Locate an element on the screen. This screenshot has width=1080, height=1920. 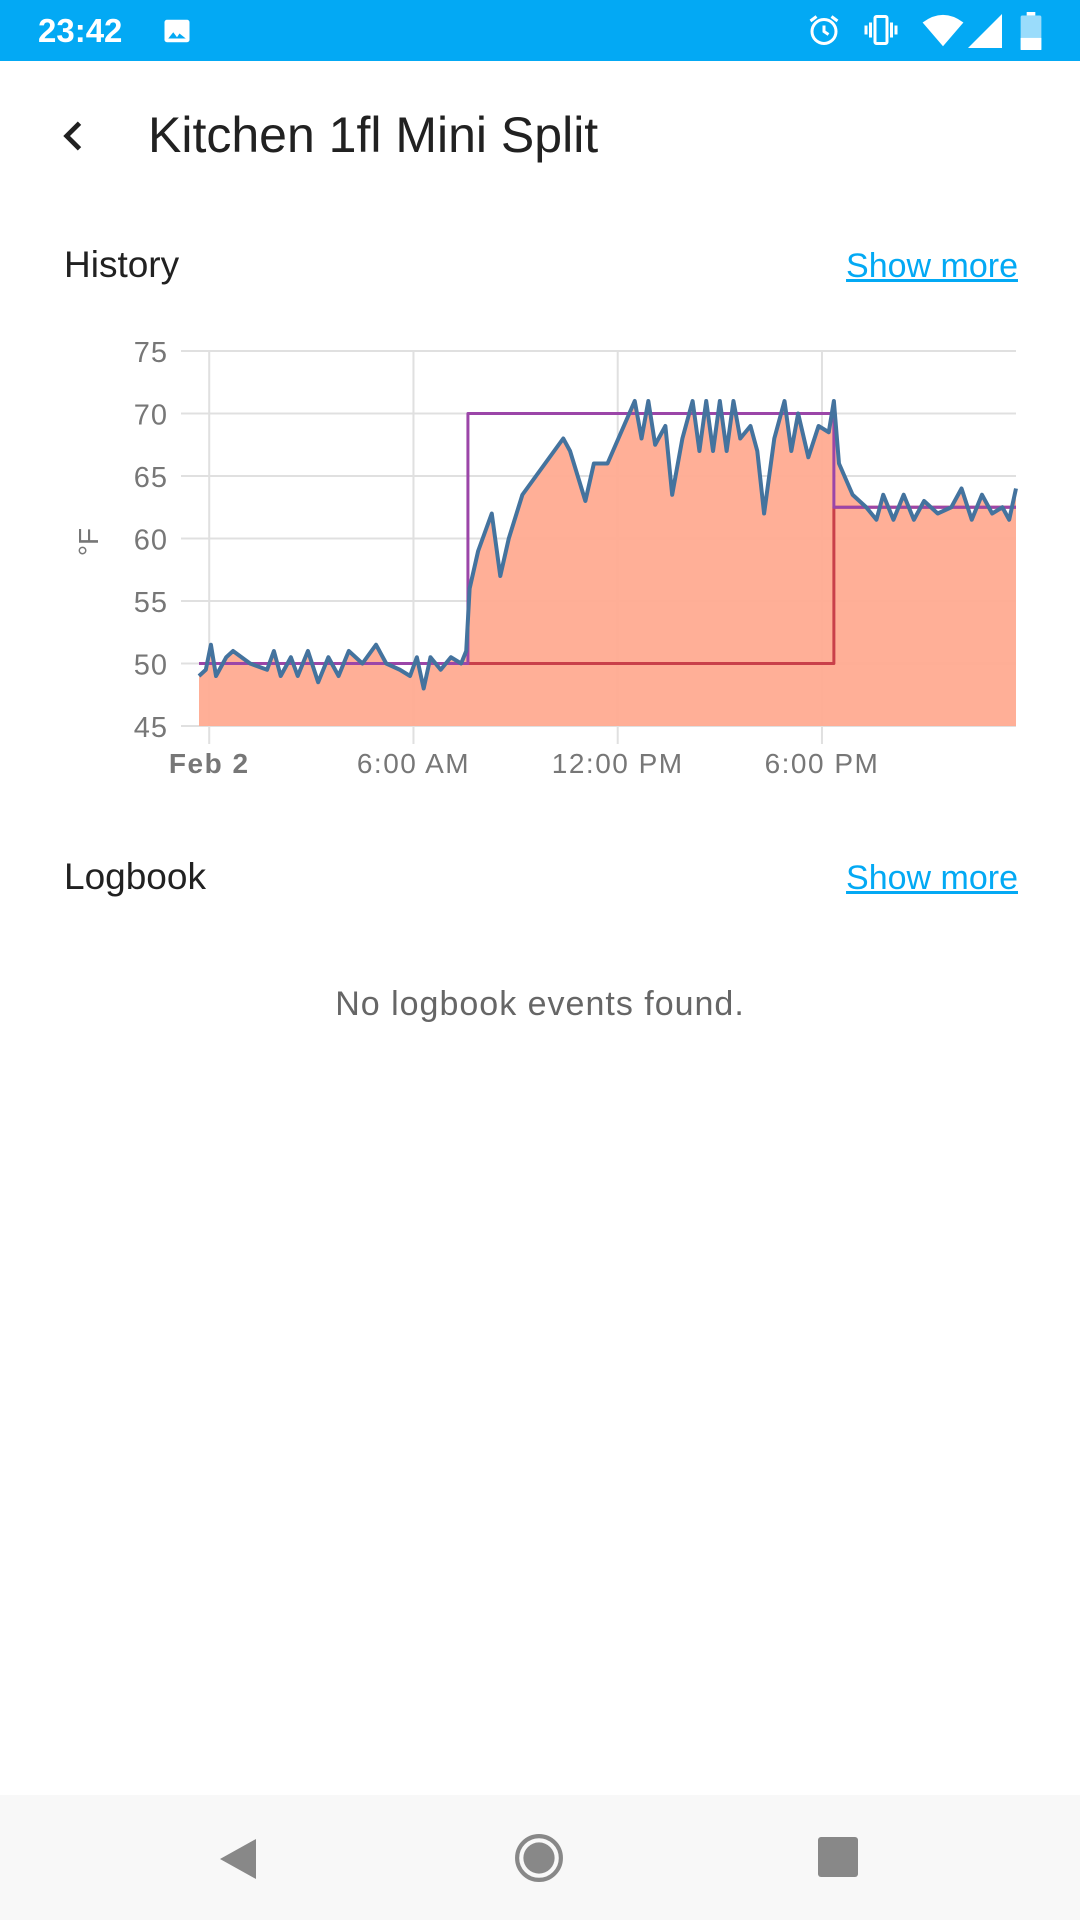
y-axis-label: °F is located at coordinates (88, 542).